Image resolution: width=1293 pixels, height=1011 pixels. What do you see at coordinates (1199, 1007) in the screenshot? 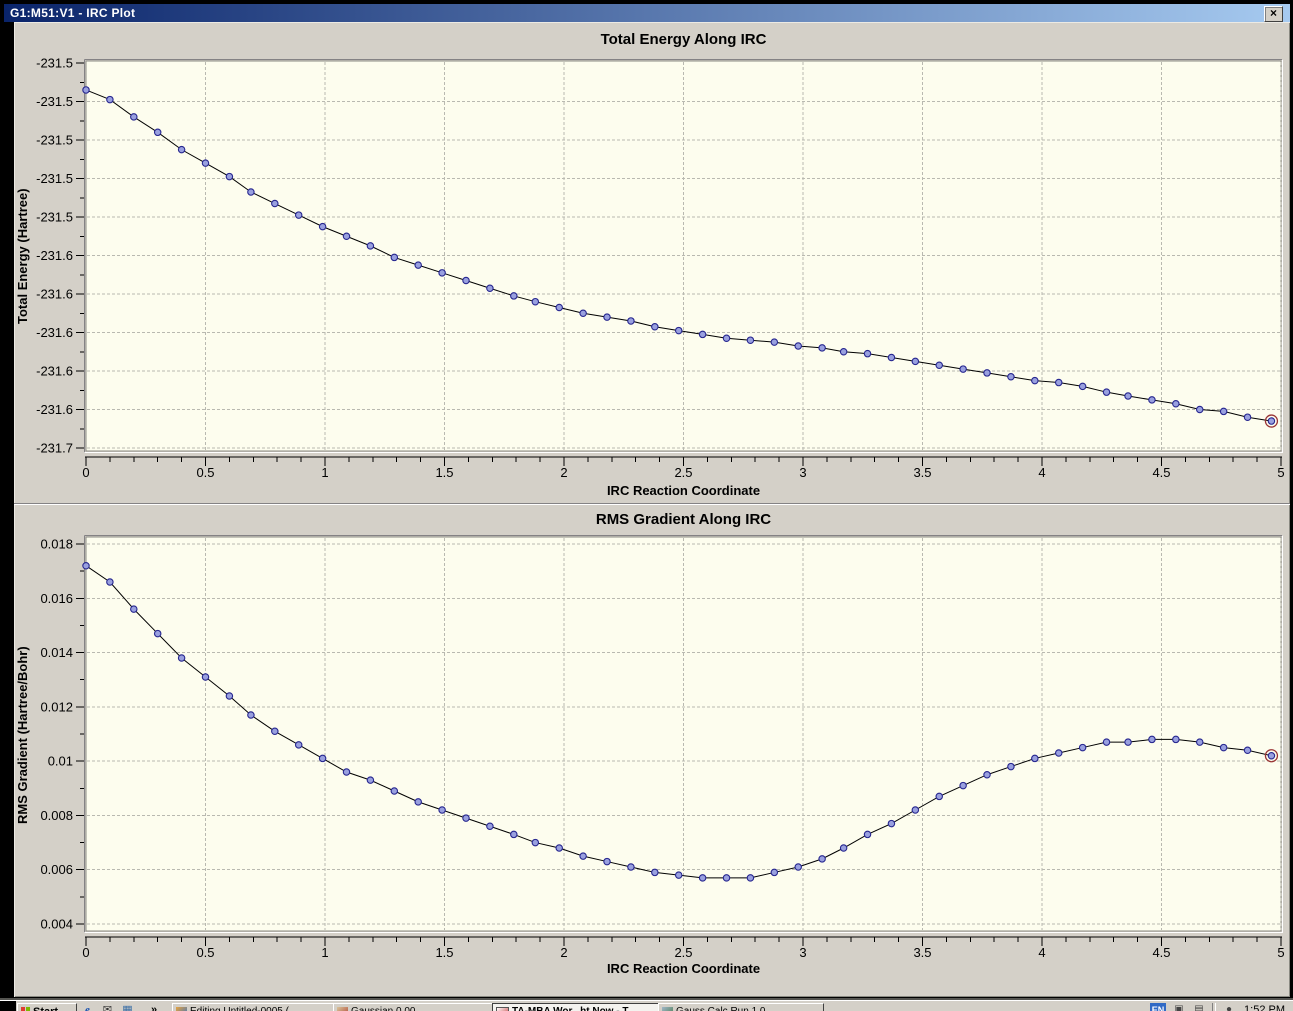
I see `tray-display-icon: ▤` at bounding box center [1199, 1007].